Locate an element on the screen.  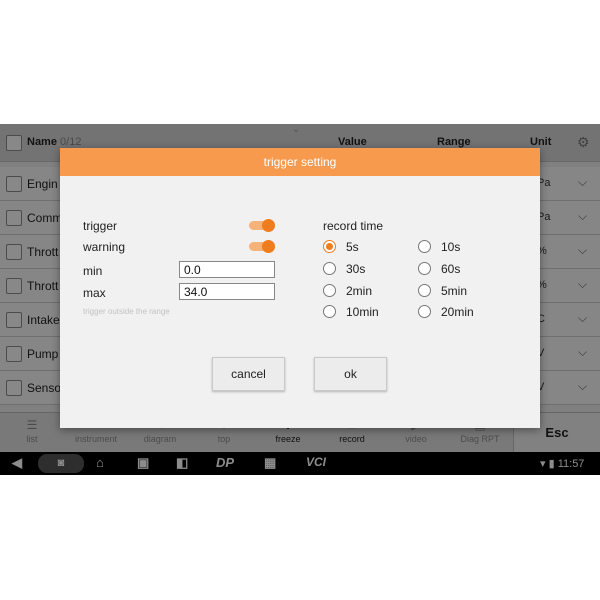
cancel-button: cancel is located at coordinates (248, 374).